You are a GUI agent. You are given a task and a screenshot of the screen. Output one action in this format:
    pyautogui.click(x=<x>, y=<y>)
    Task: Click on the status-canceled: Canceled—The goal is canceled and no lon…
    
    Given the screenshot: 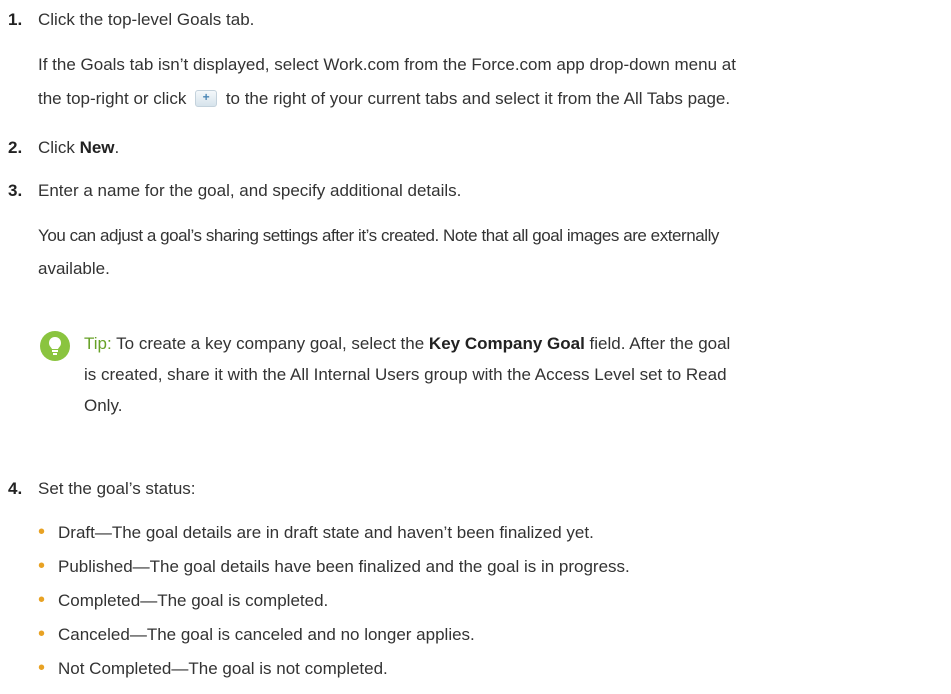 What is the action you would take?
    pyautogui.click(x=266, y=634)
    